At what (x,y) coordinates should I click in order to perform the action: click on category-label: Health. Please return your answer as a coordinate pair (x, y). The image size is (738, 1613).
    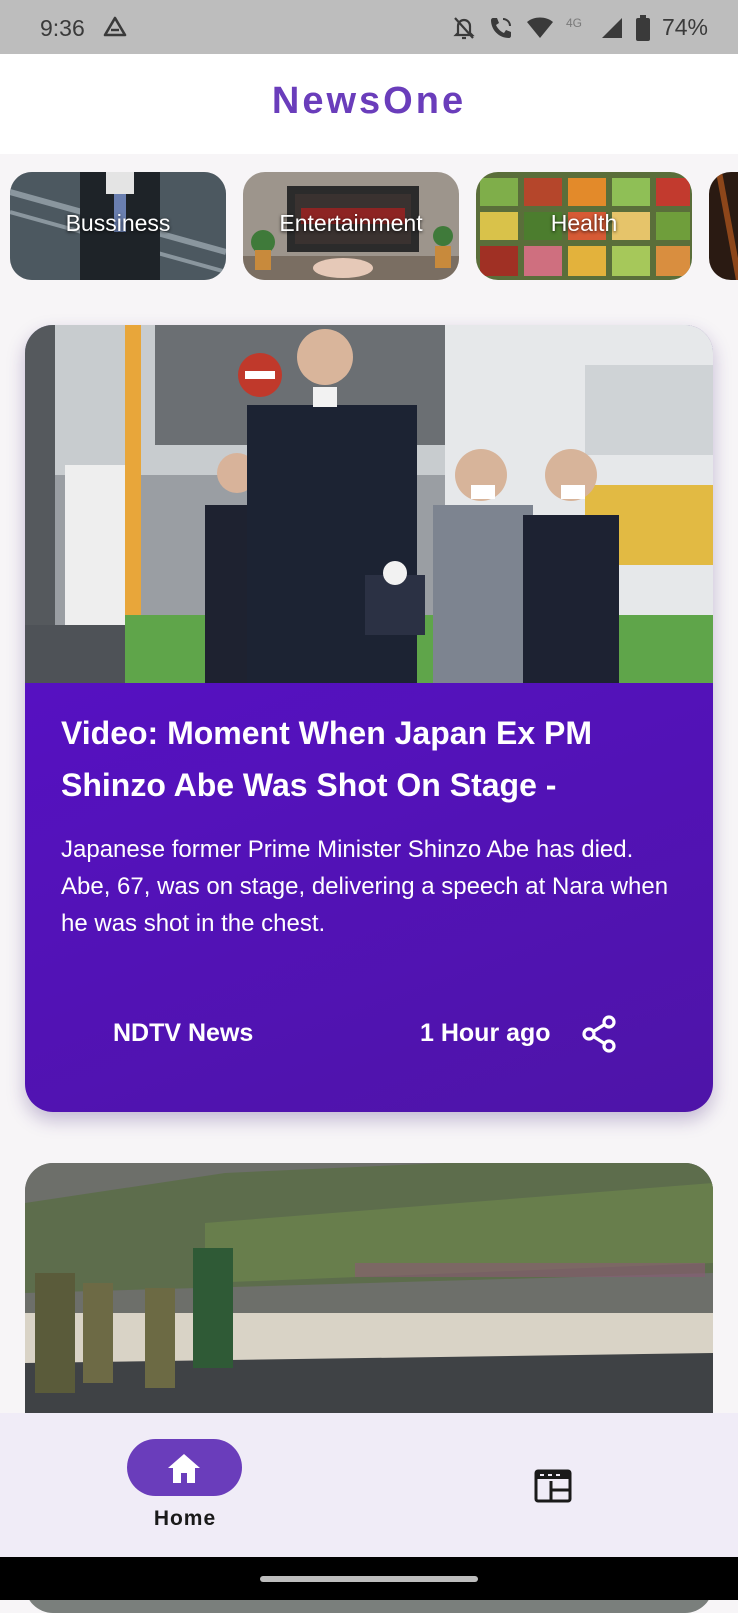
    Looking at the image, I should click on (584, 223).